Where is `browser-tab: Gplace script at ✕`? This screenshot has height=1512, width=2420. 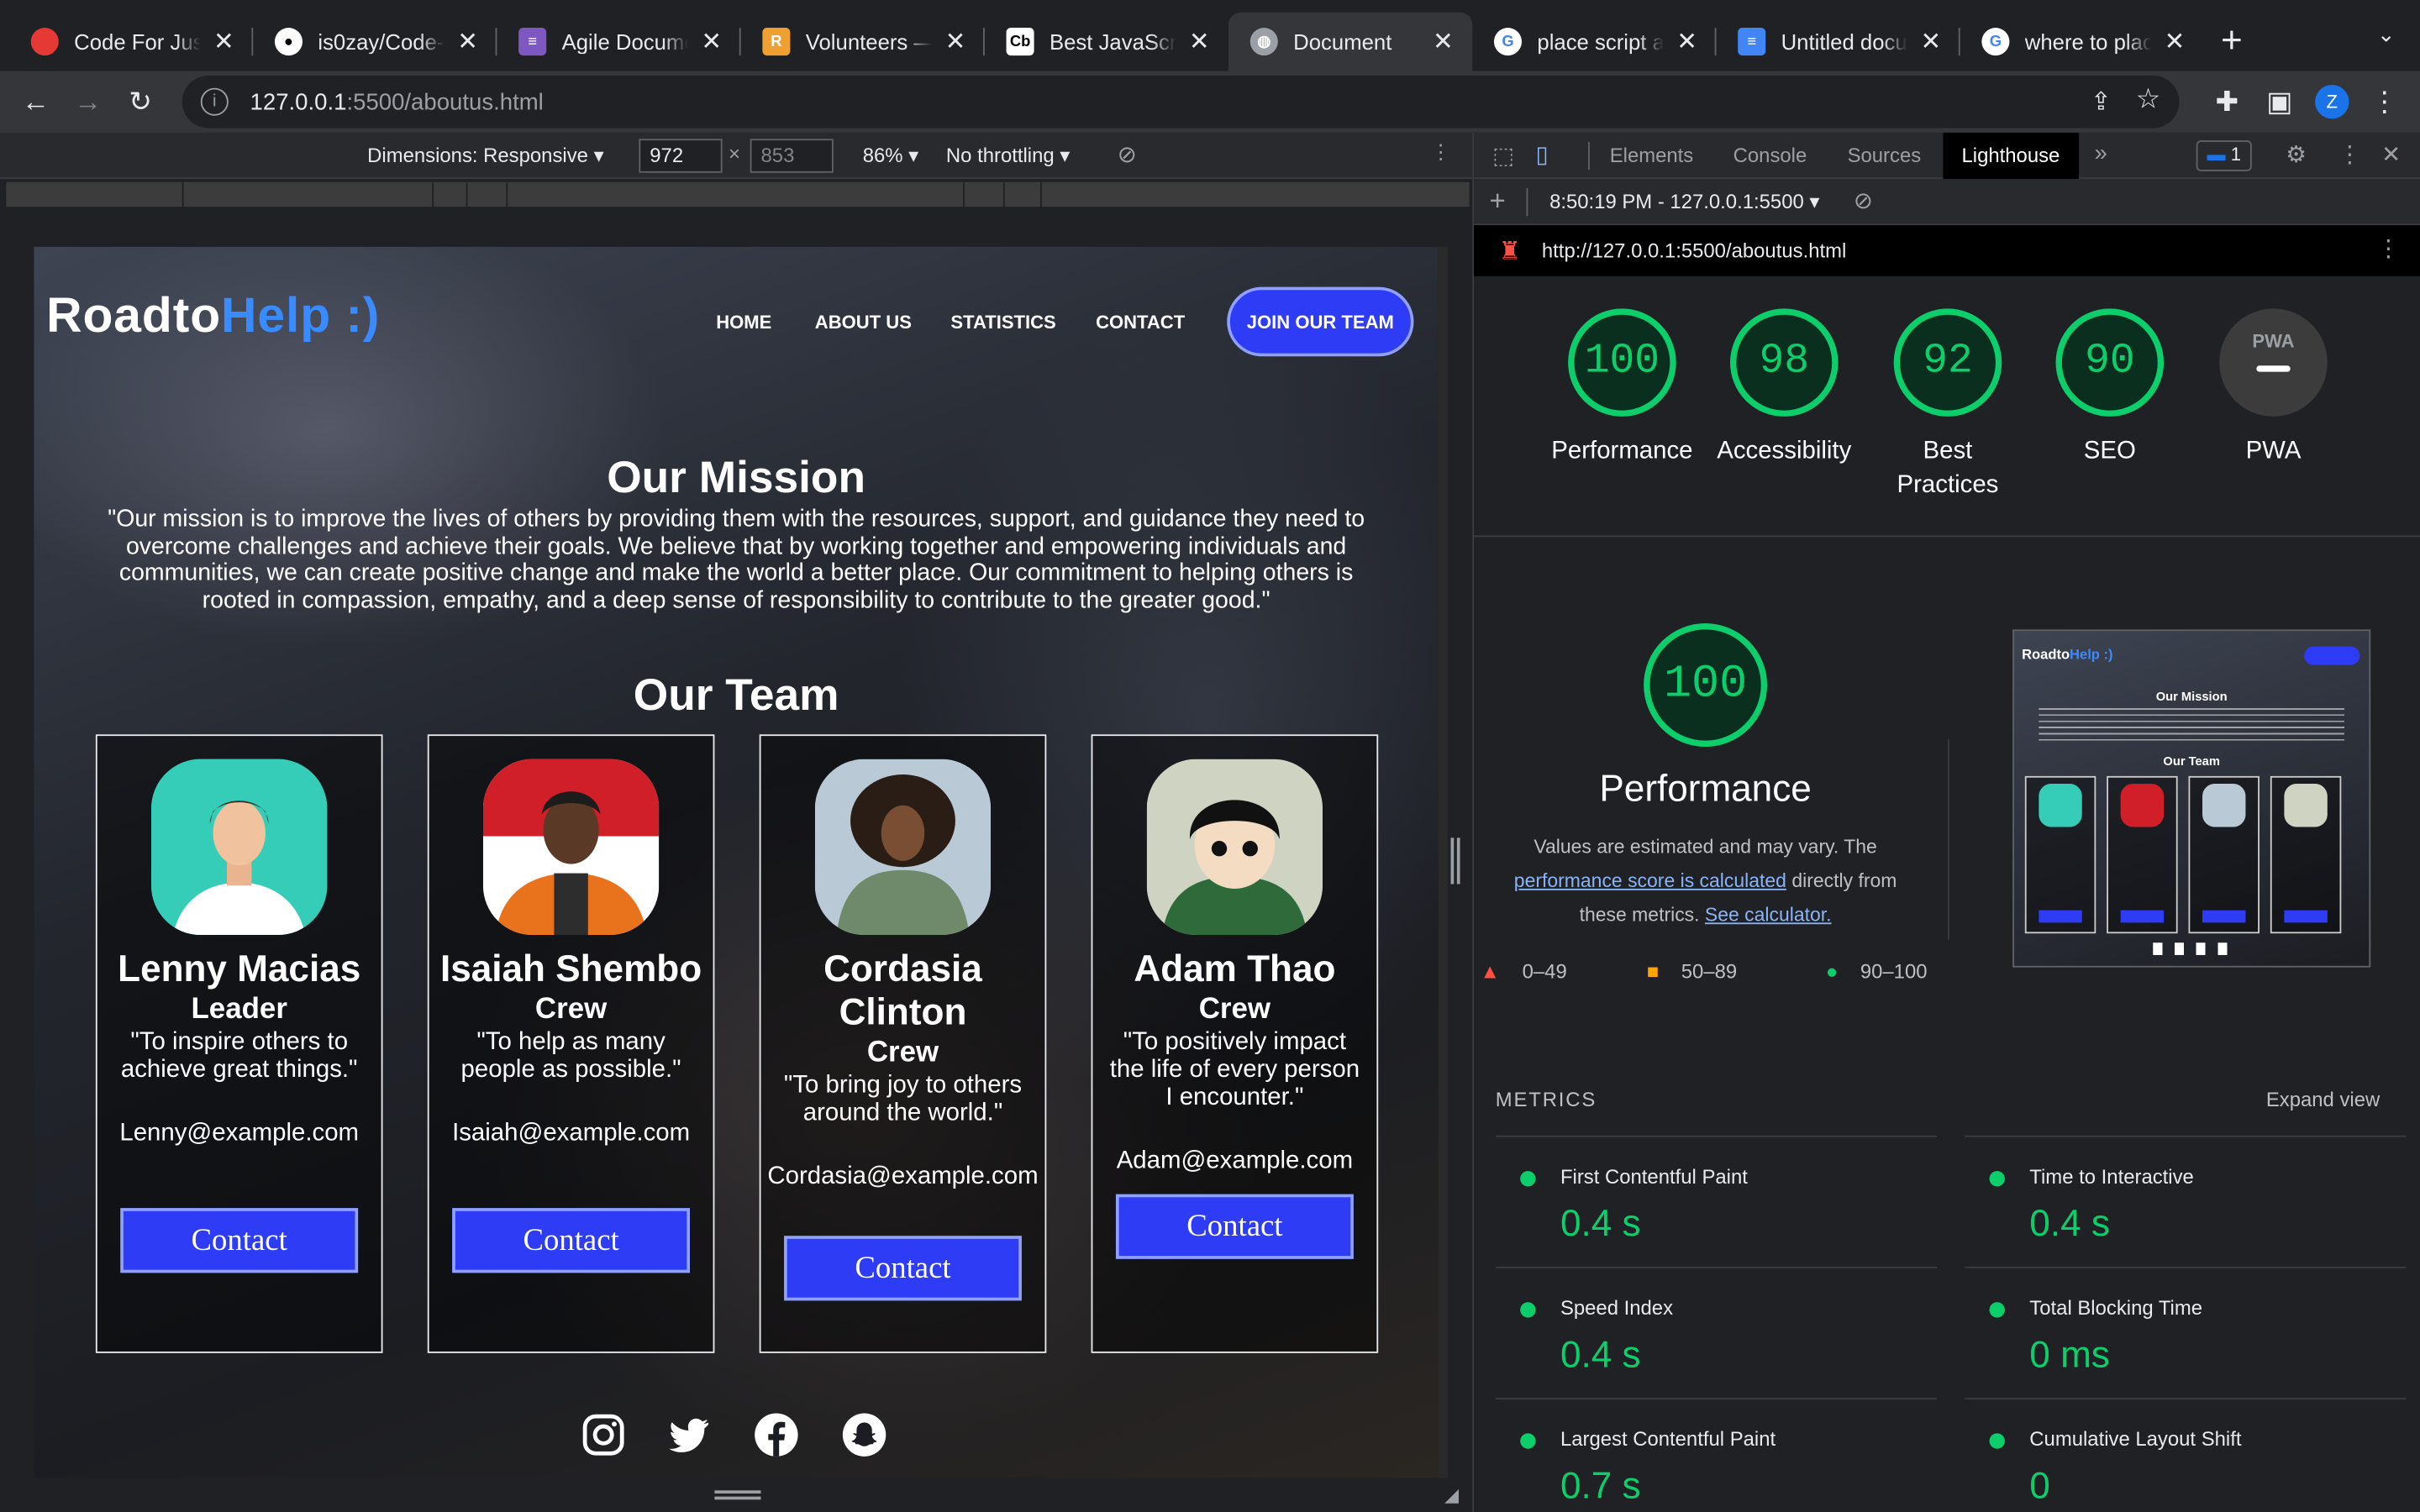
browser-tab: Gplace script at ✕ is located at coordinates (1594, 42).